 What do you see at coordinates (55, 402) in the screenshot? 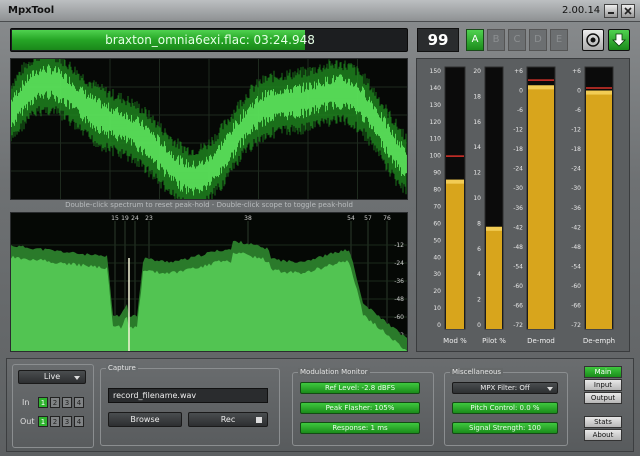
I see `in-channel-2-button: 2` at bounding box center [55, 402].